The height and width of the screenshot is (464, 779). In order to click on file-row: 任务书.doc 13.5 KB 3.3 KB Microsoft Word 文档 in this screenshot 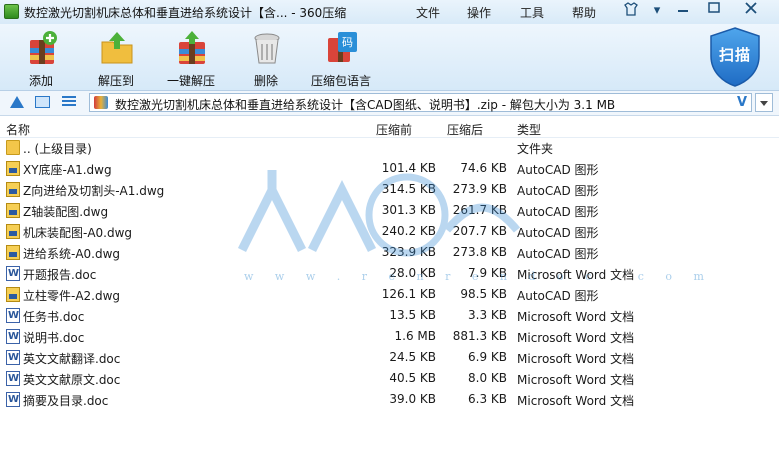, I will do `click(389, 315)`.